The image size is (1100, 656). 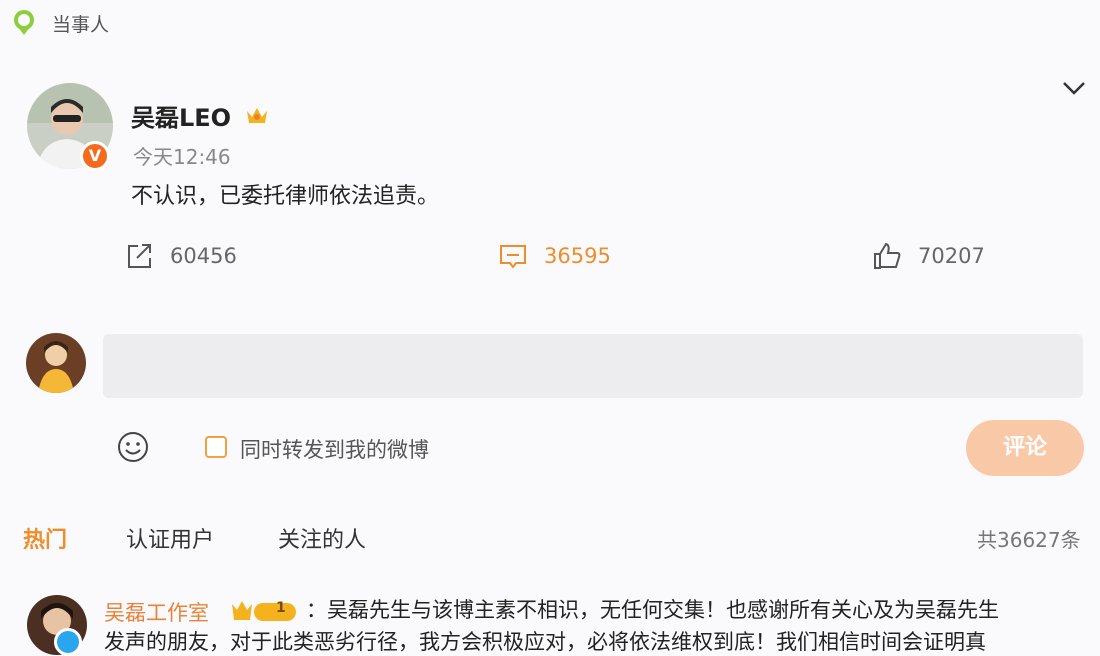 What do you see at coordinates (139, 256) in the screenshot?
I see `share-icon` at bounding box center [139, 256].